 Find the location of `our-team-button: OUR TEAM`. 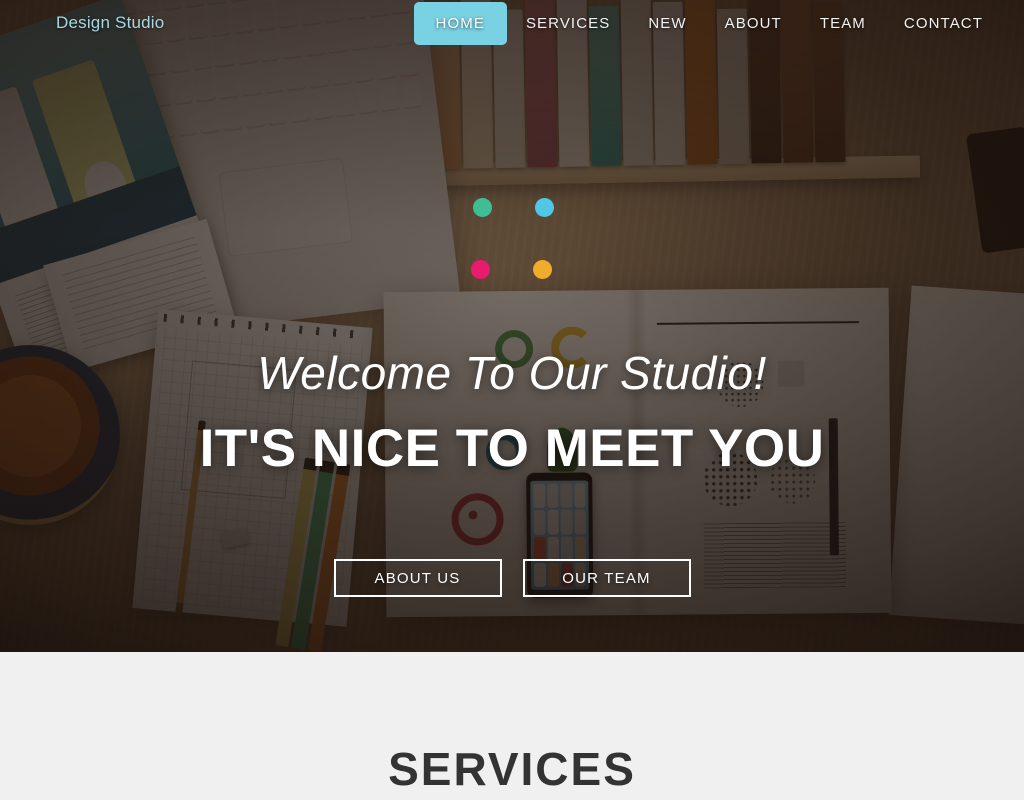

our-team-button: OUR TEAM is located at coordinates (606, 578).